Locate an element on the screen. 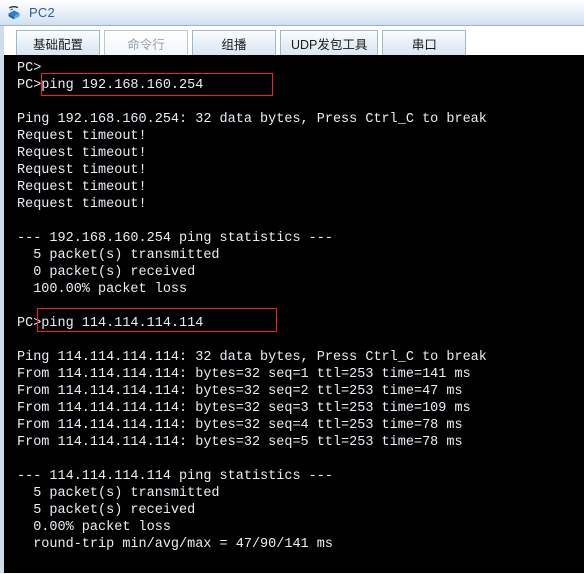 This screenshot has height=574, width=584. tab-multicast: 组播 is located at coordinates (234, 42).